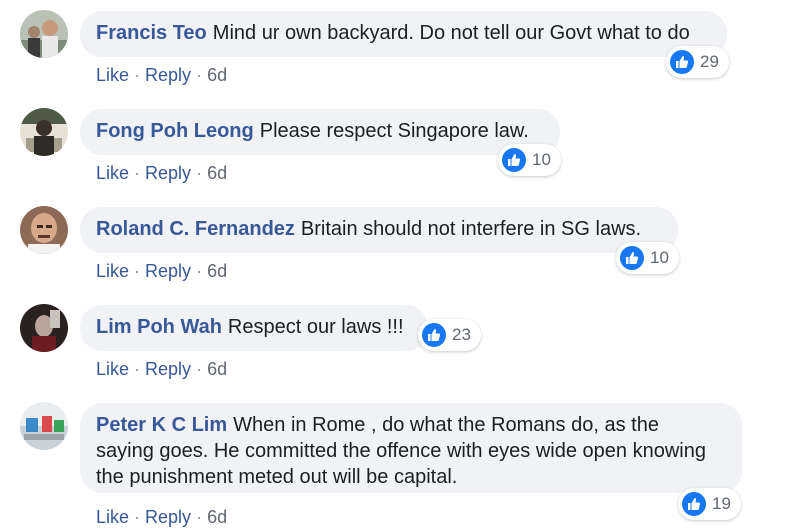  I want to click on comment-text: Please respect Singapore law., so click(394, 131).